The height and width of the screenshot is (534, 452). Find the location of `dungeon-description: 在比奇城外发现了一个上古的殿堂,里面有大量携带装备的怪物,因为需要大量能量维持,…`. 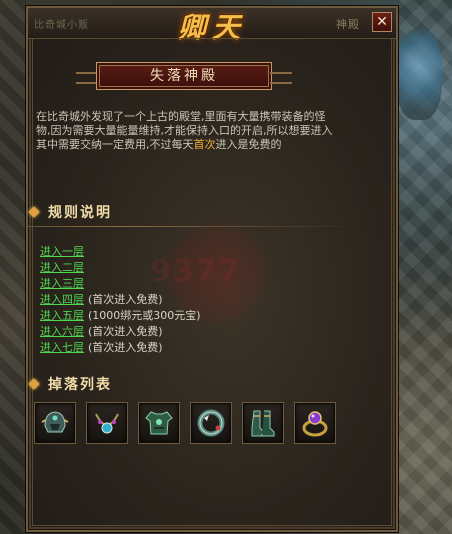

dungeon-description: 在比奇城外发现了一个上古的殿堂,里面有大量携带装备的怪物,因为需要大量能量维持,… is located at coordinates (186, 131).